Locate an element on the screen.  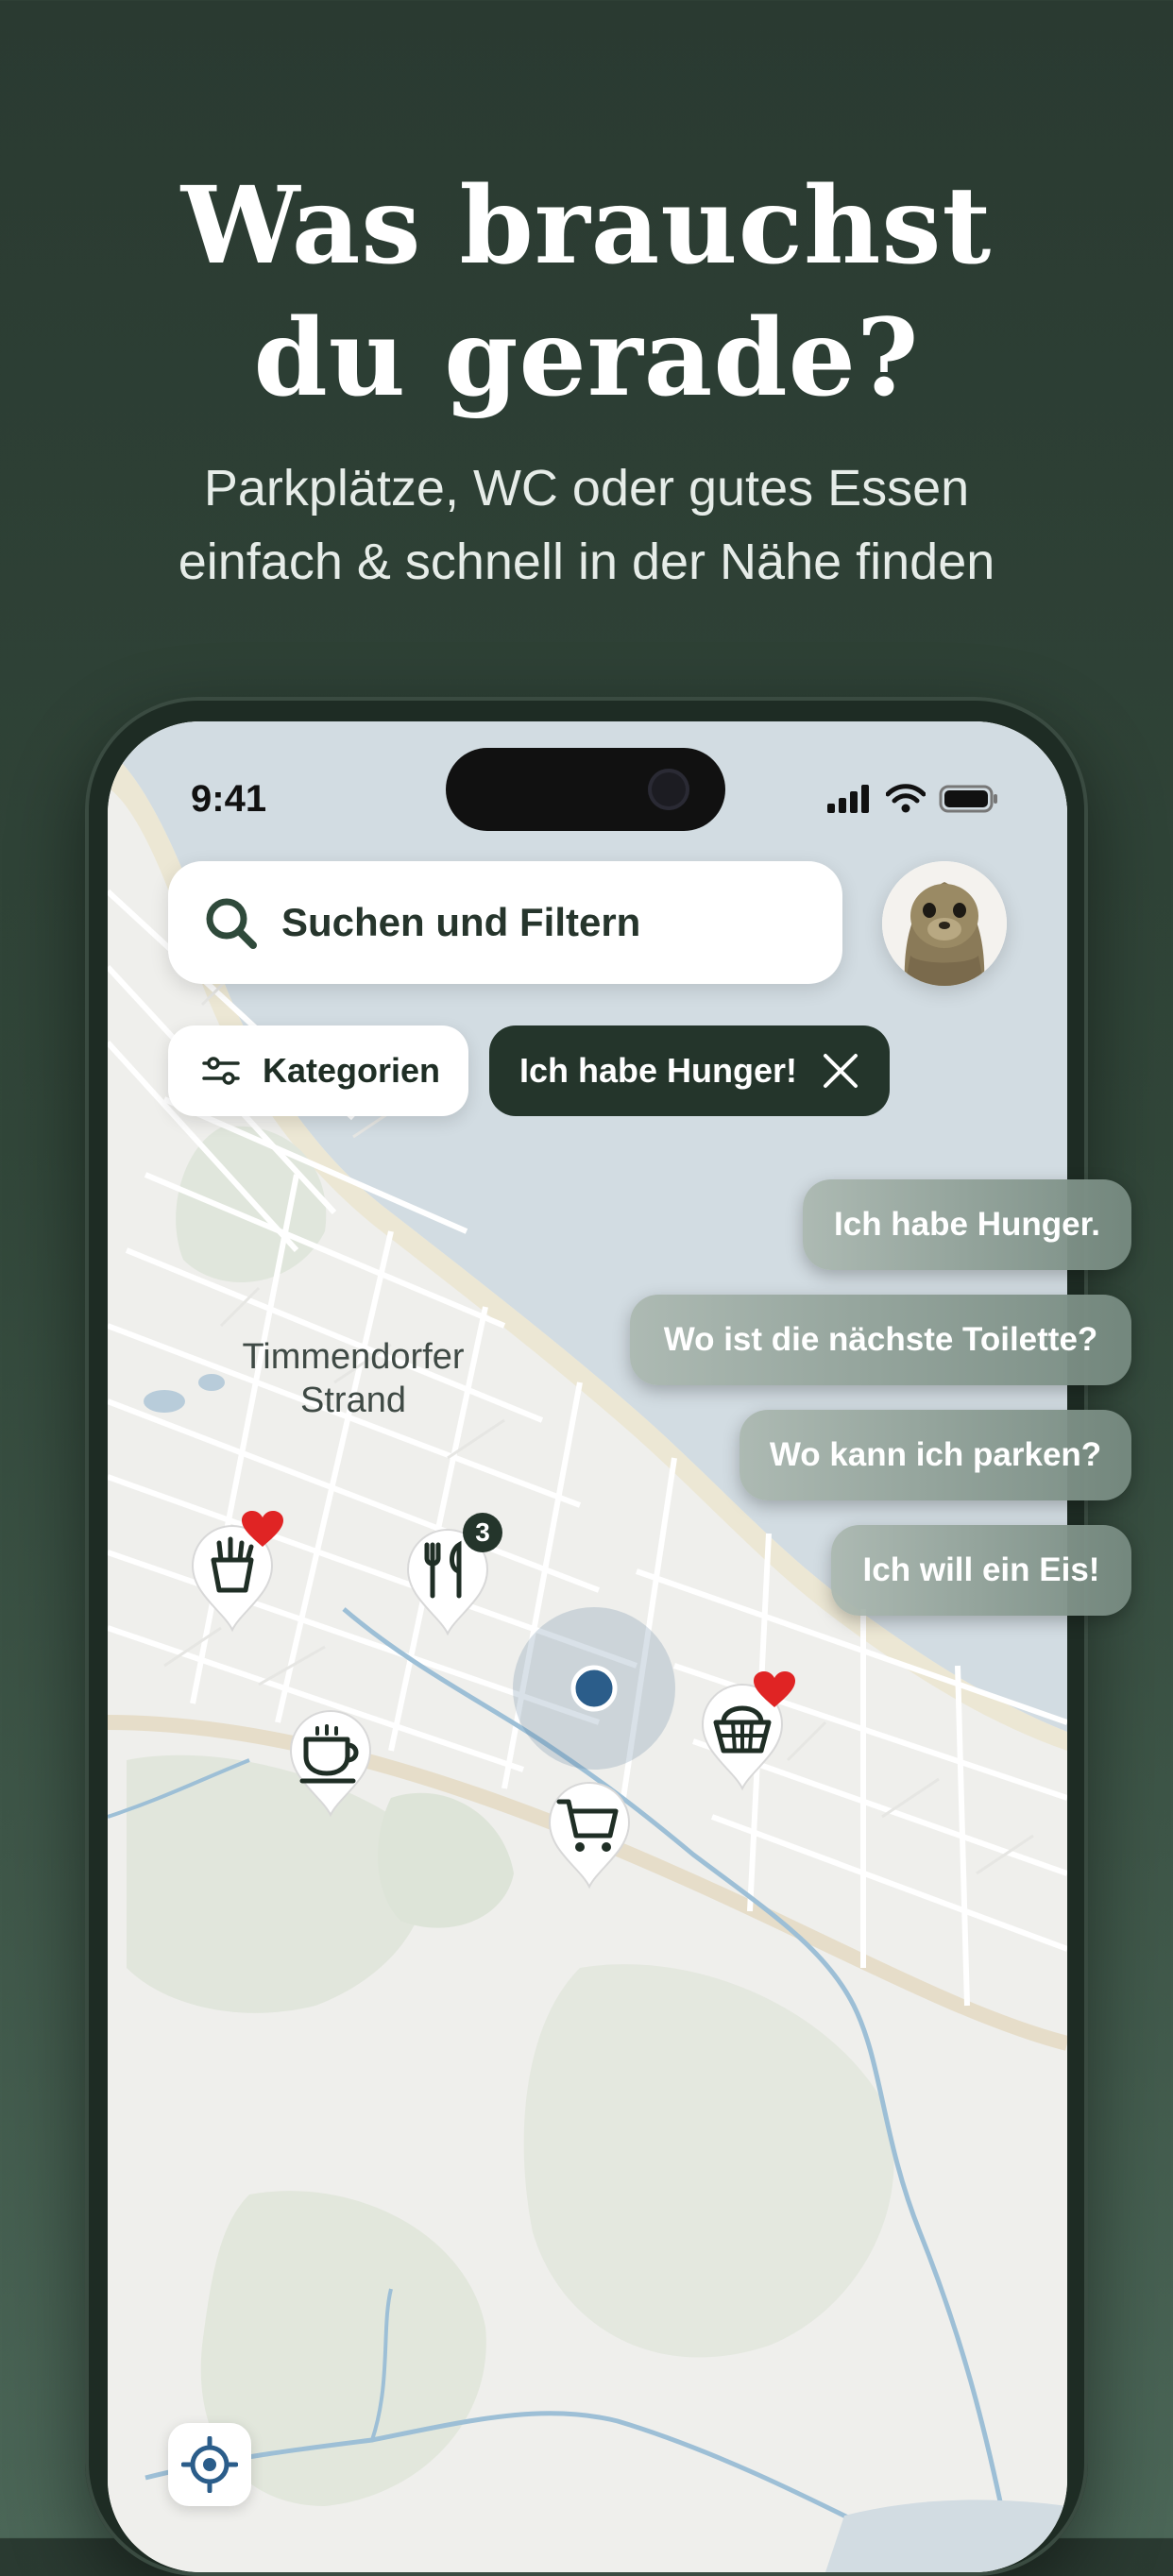
headline-line-1: Was brauchst is located at coordinates (586, 226).